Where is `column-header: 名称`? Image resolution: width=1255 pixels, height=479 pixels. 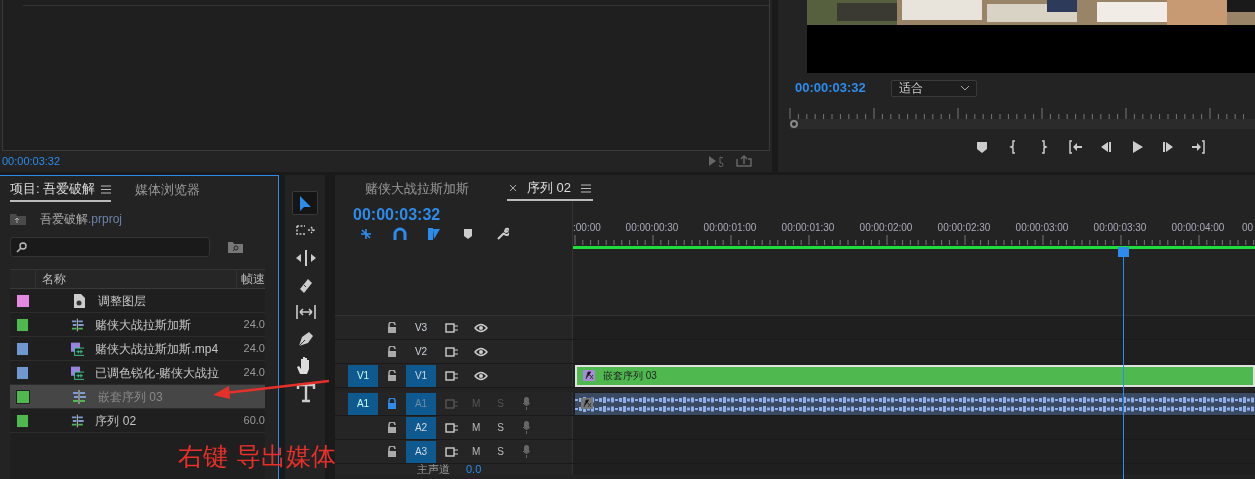 column-header: 名称 is located at coordinates (136, 279).